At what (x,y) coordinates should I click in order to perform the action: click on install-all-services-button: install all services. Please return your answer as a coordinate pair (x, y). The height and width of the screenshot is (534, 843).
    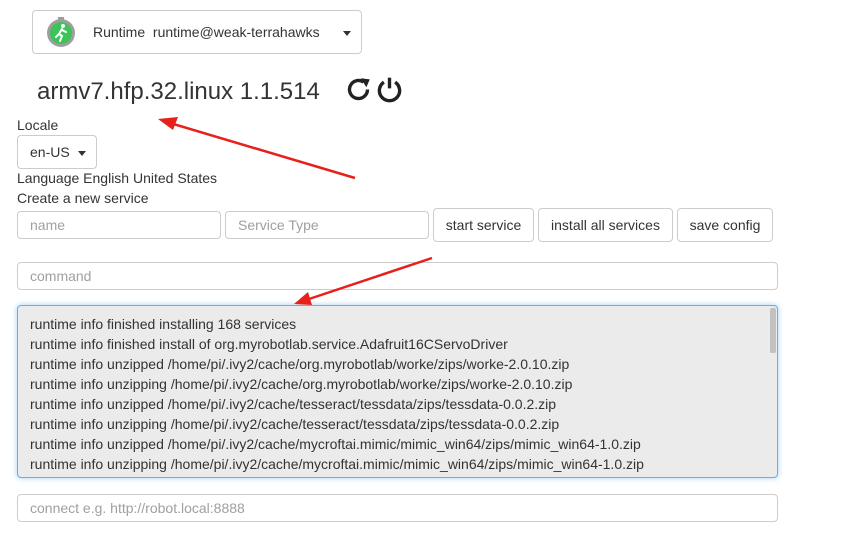
    Looking at the image, I should click on (605, 225).